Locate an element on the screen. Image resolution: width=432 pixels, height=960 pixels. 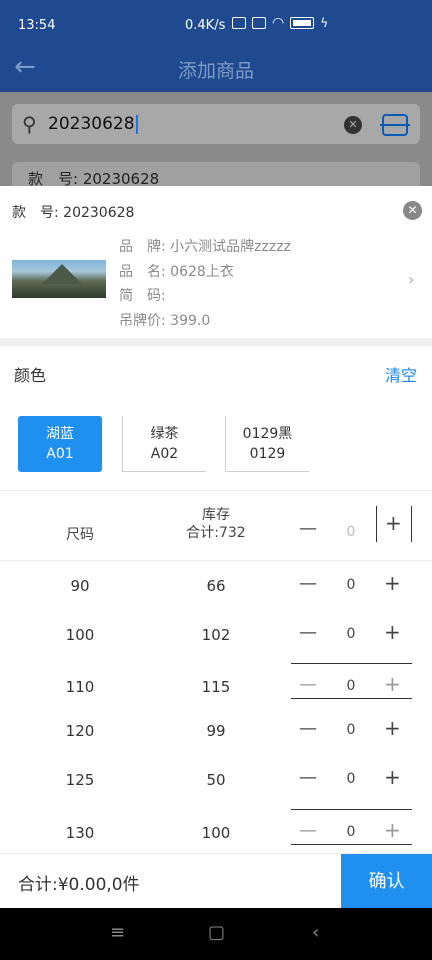
row-stock: 100 is located at coordinates (216, 833).